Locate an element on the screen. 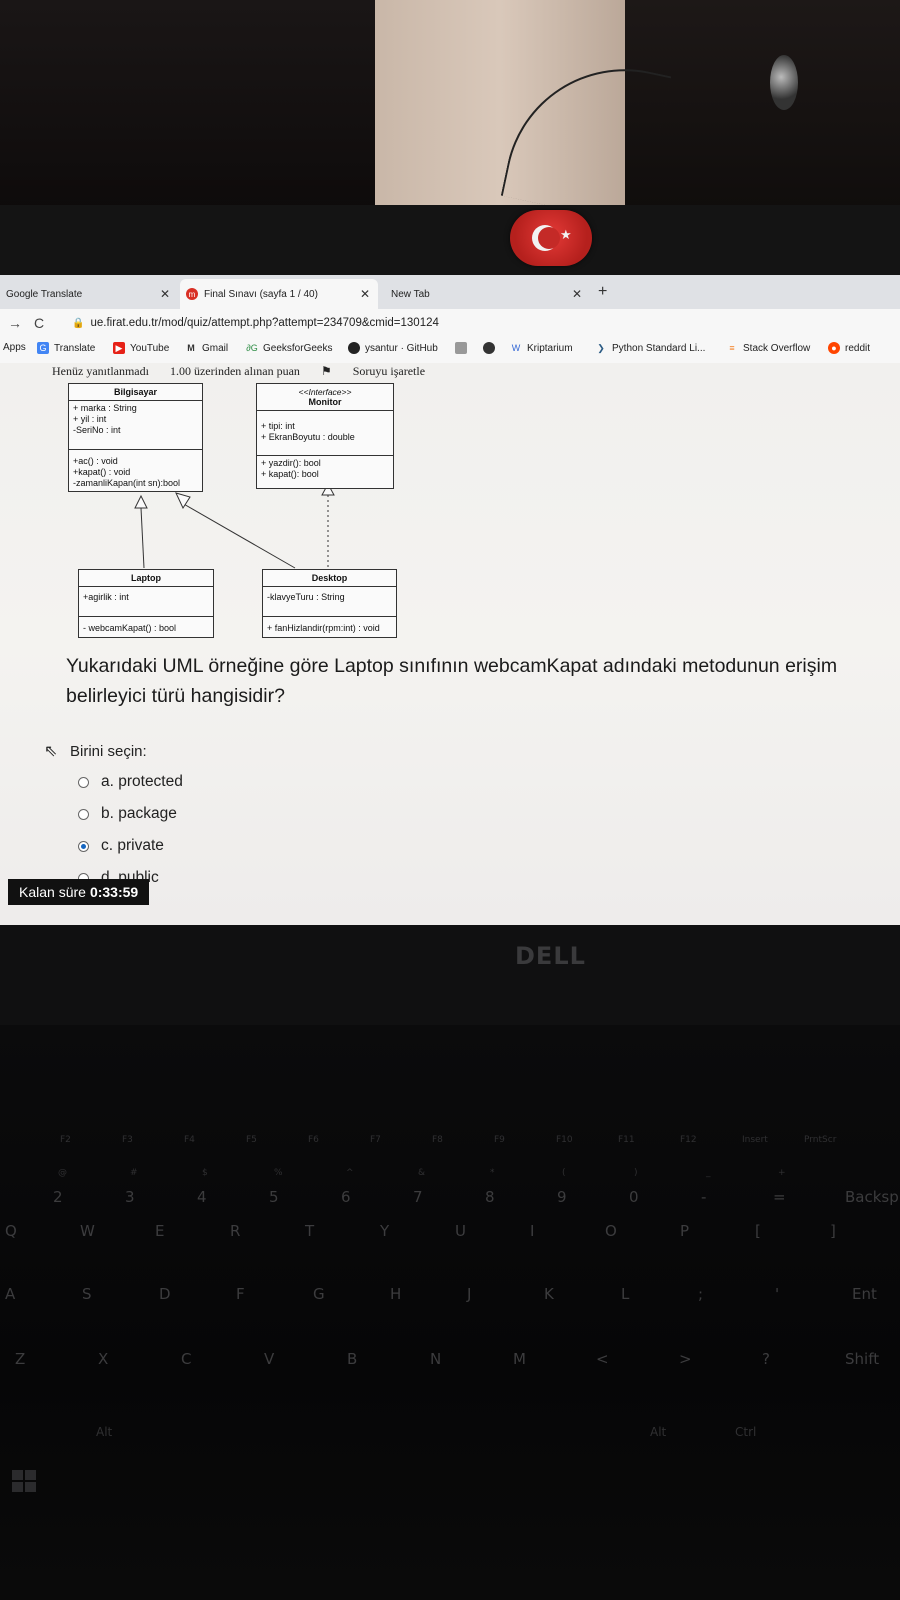 The image size is (900, 1600). tab-google-translate: Google Translate ✕ is located at coordinates (89, 294).